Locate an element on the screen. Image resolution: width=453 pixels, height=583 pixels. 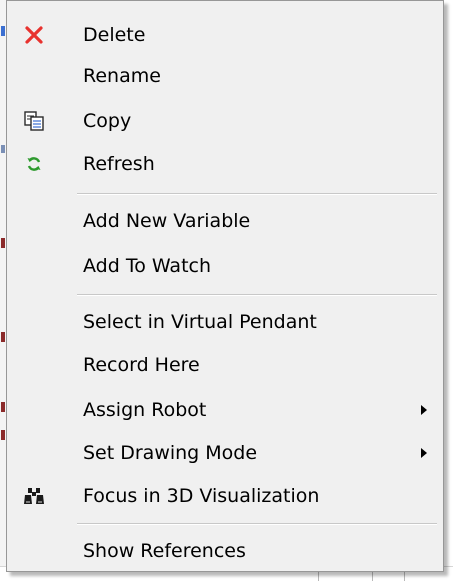
menu-item-add-new-variable: Add New Variable is located at coordinates (225, 220).